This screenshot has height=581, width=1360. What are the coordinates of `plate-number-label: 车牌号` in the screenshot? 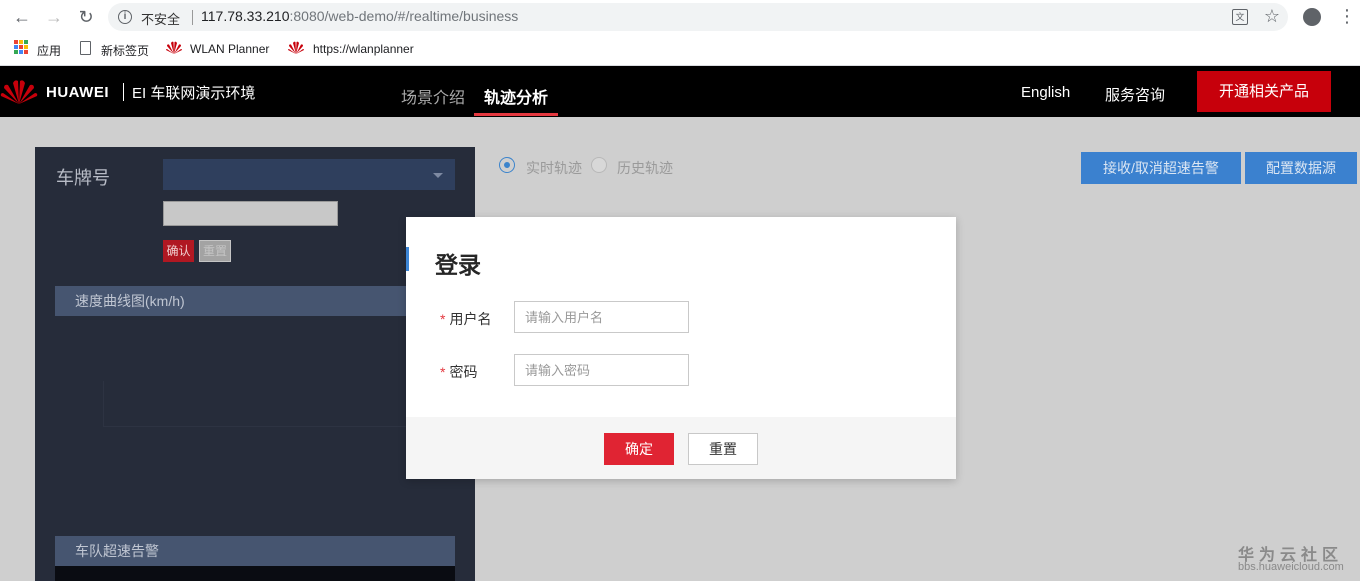 It's located at (83, 178).